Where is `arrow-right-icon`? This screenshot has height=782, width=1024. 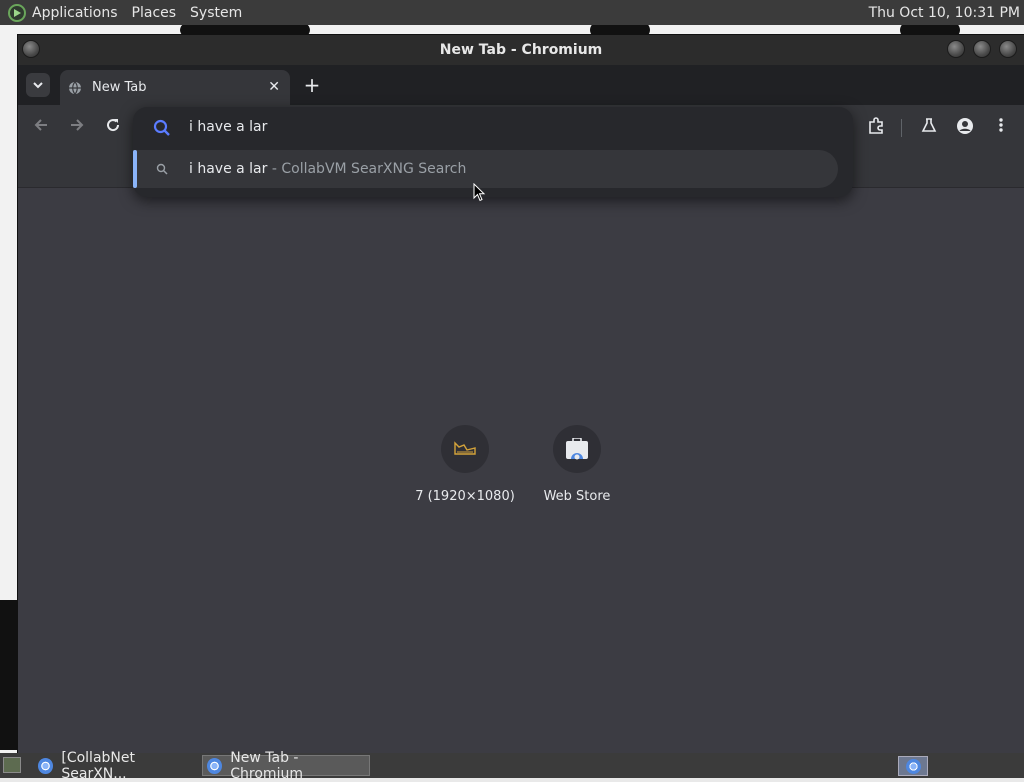
arrow-right-icon is located at coordinates (77, 125).